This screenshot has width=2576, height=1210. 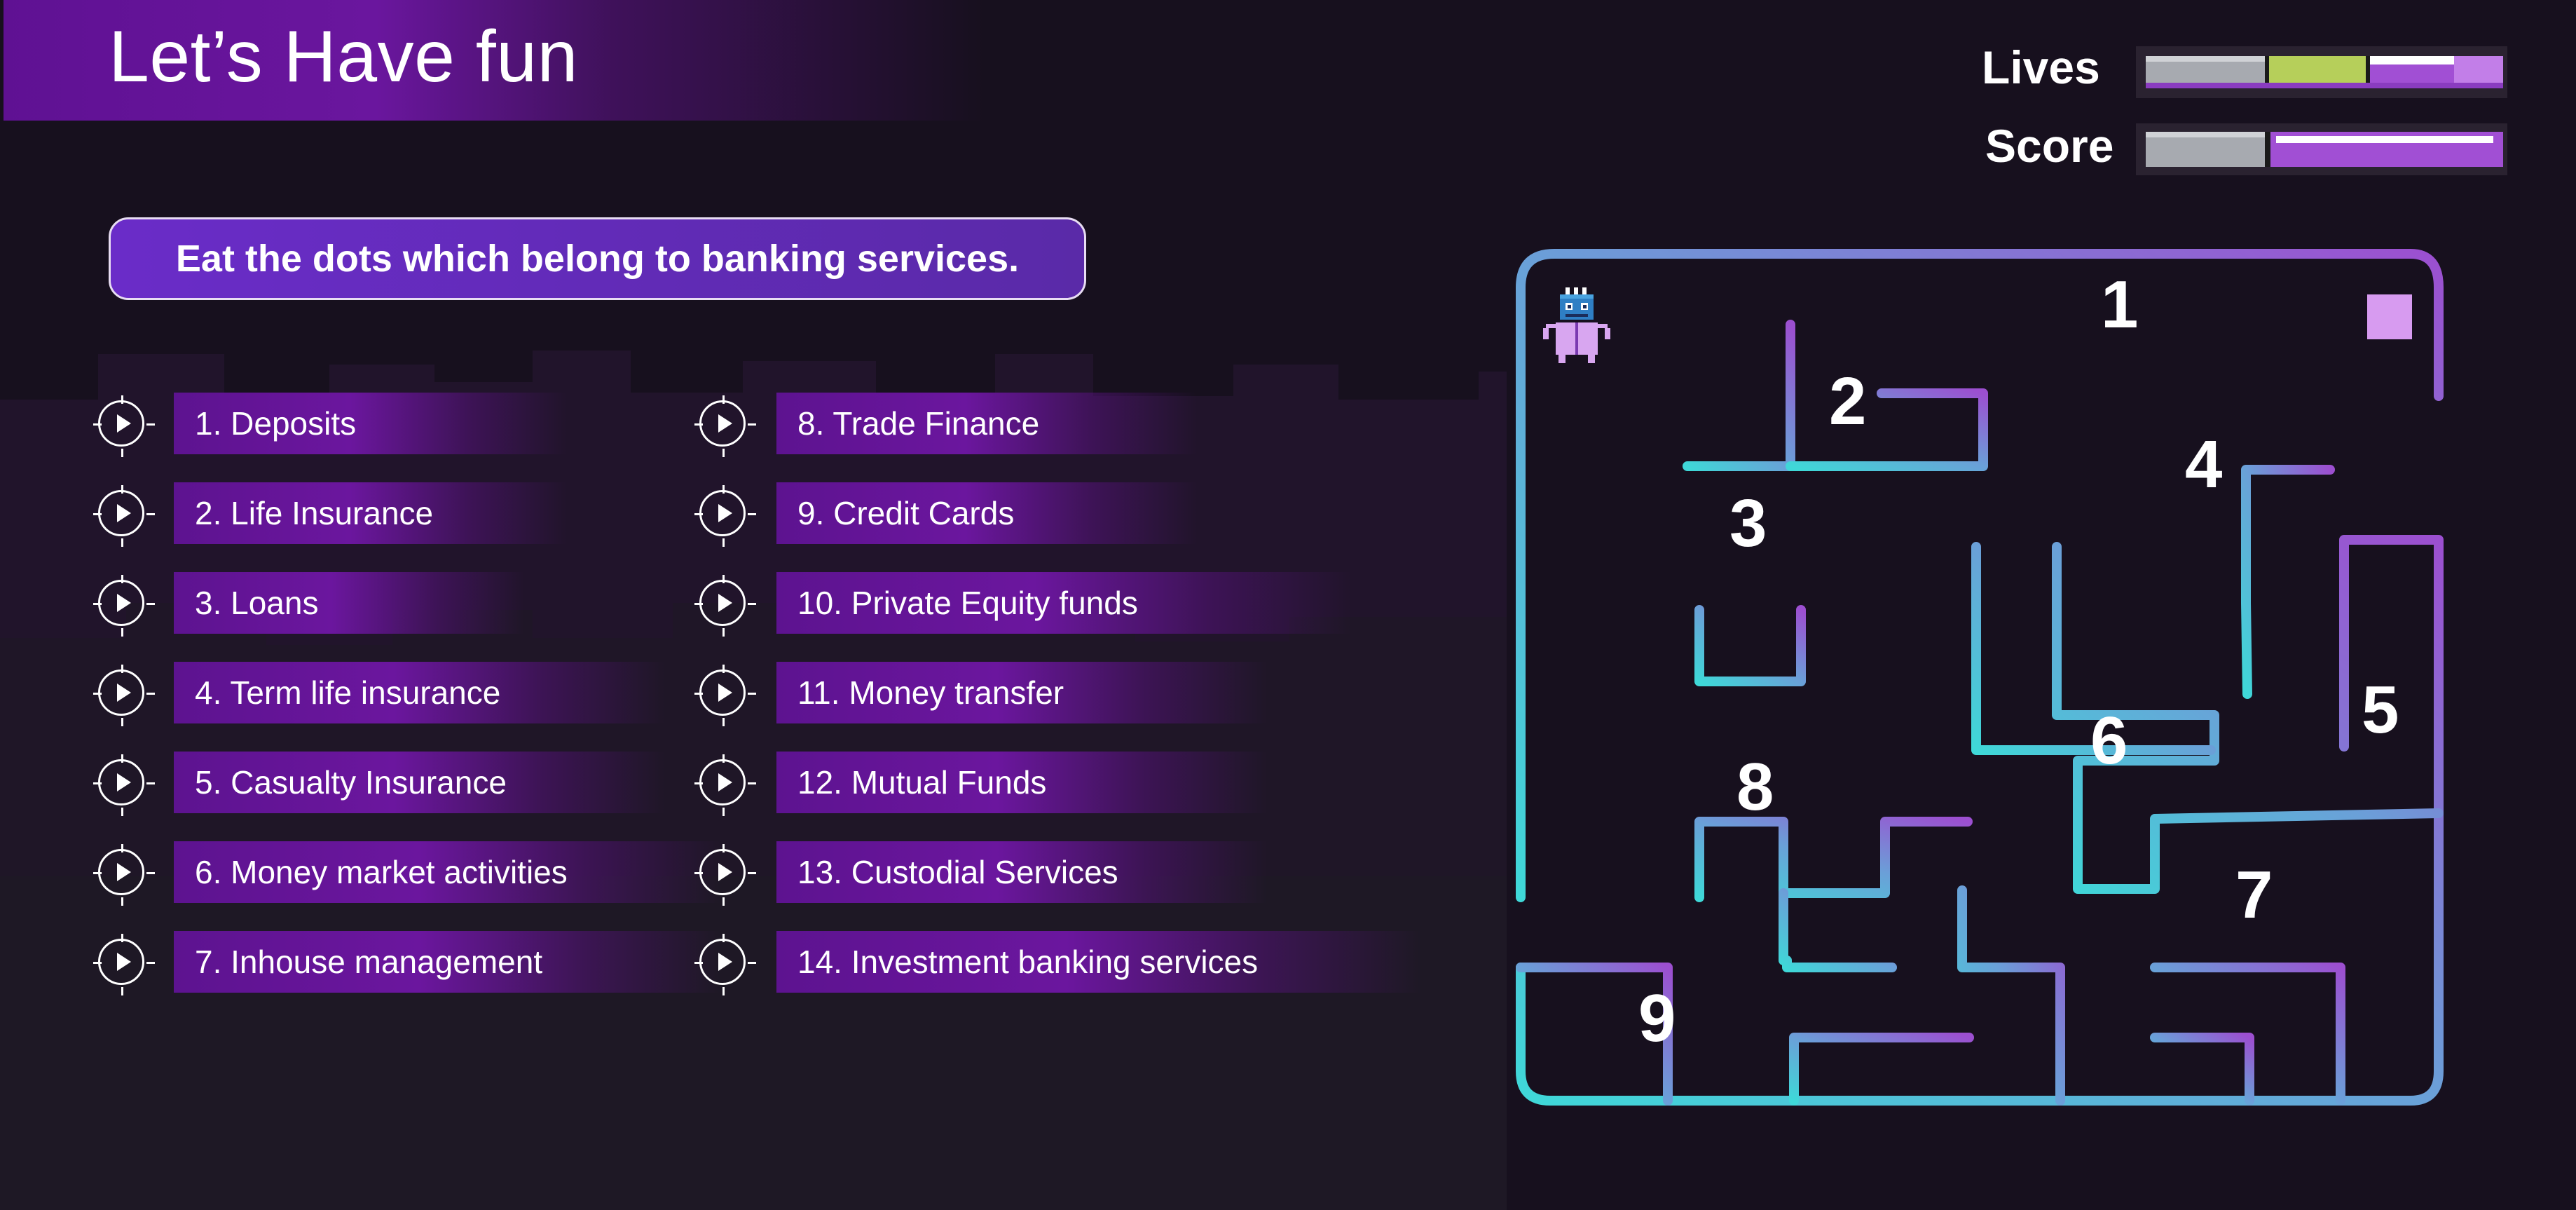 I want to click on option-9: 9. Credit Cards, so click(x=701, y=514).